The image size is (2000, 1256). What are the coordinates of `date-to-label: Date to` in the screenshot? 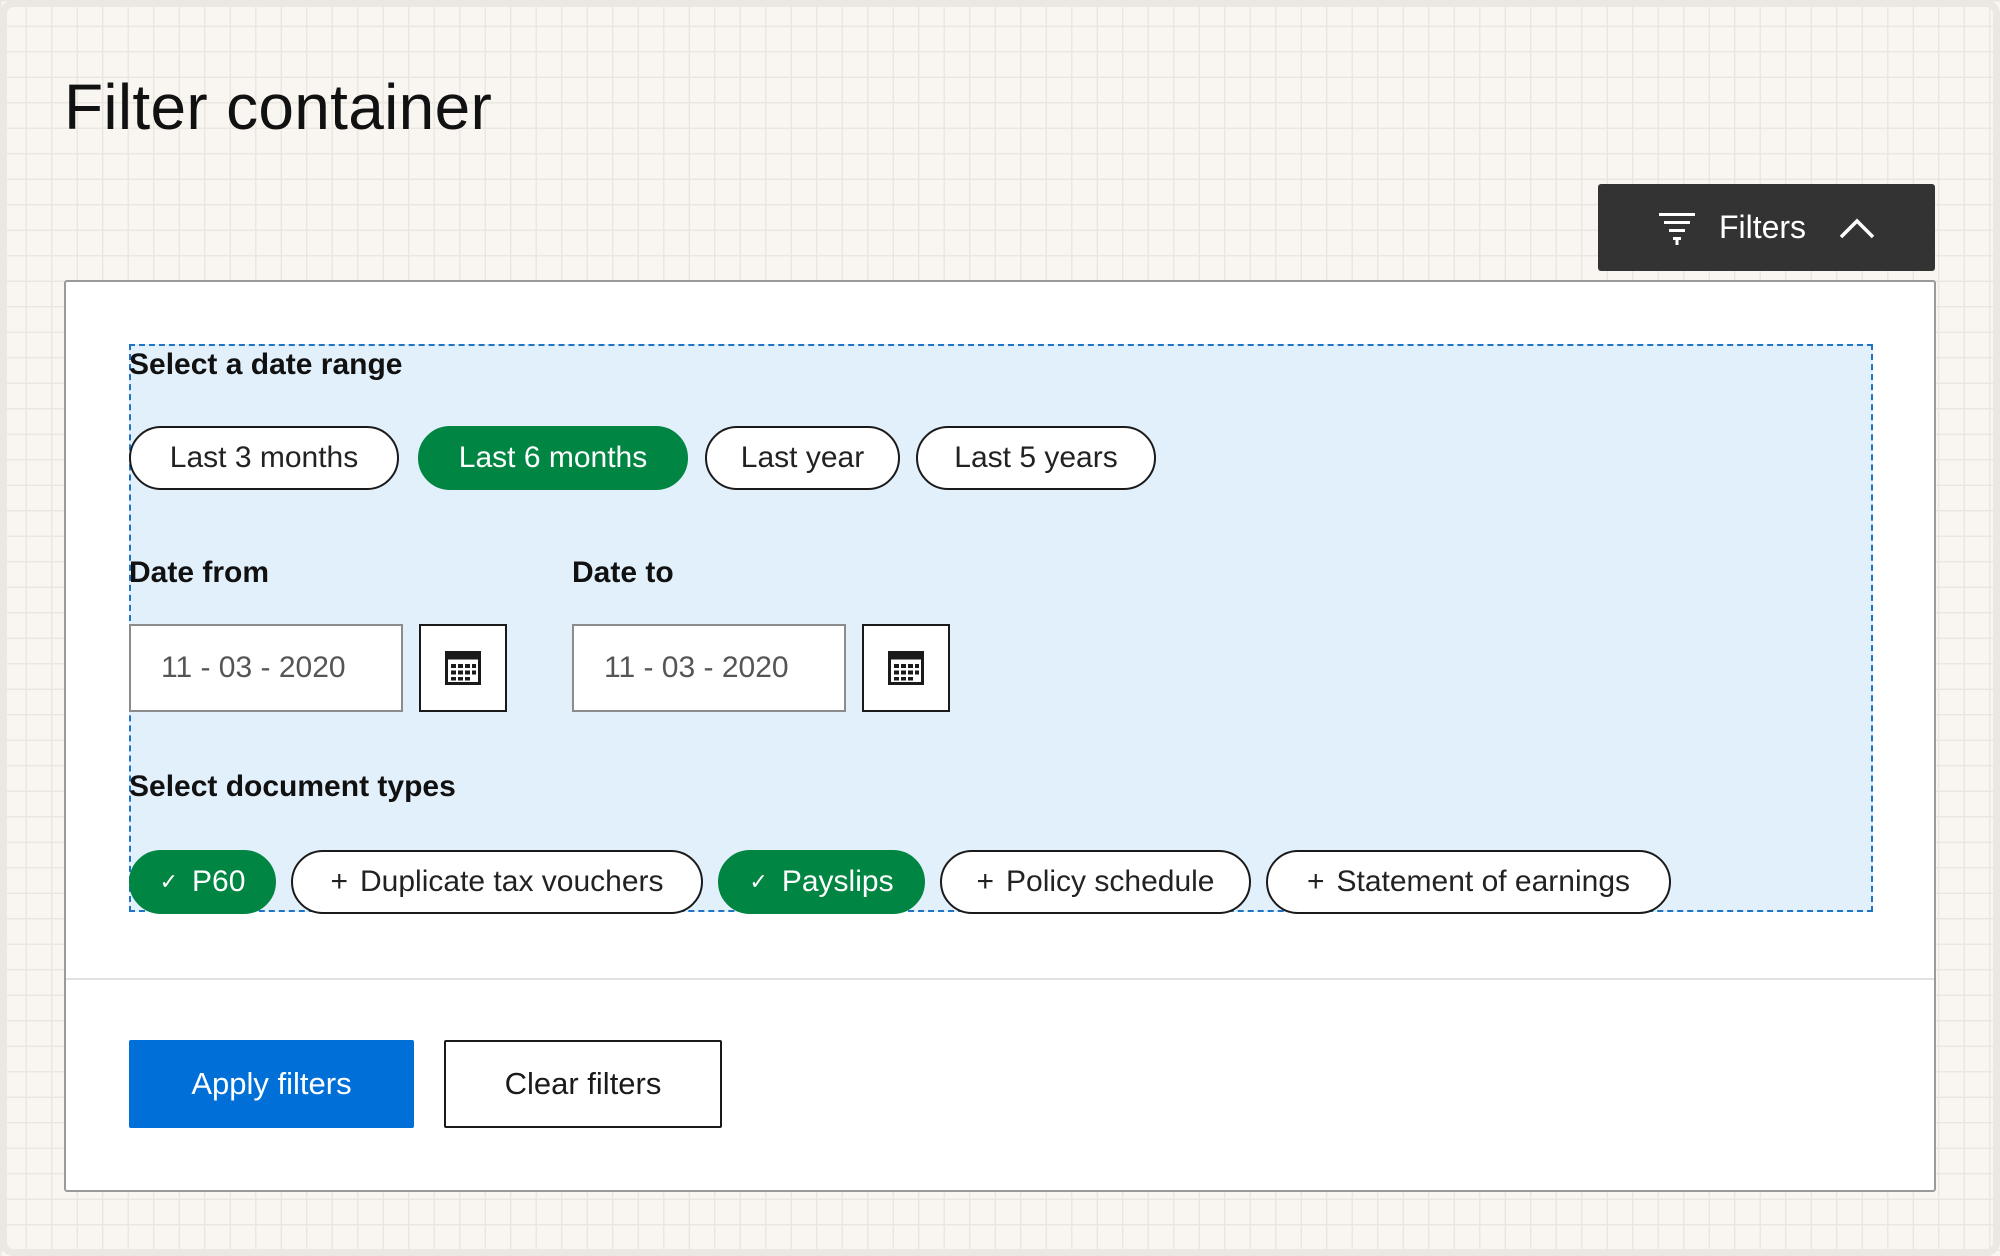 It's located at (623, 572).